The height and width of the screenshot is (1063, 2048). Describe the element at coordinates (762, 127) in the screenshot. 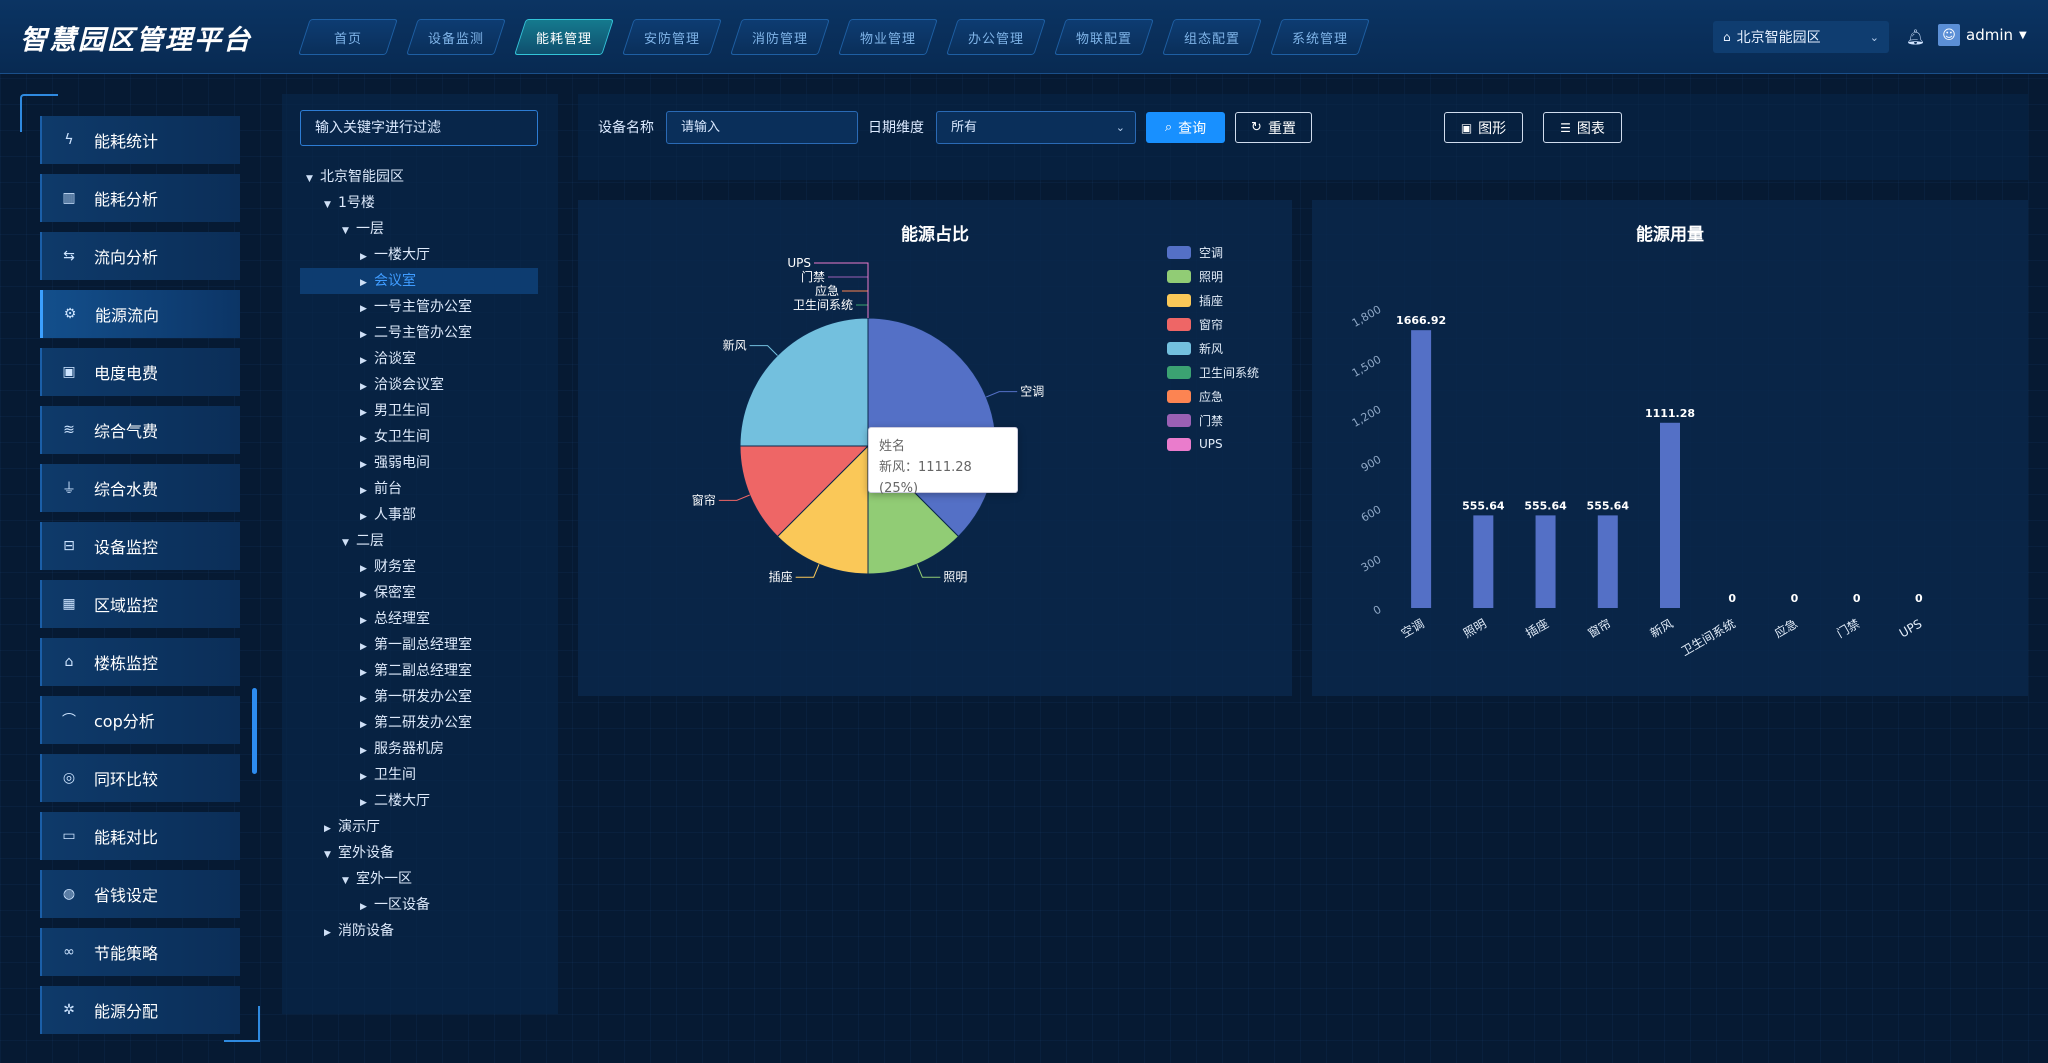

I see `device-name-input: 请输入` at that location.